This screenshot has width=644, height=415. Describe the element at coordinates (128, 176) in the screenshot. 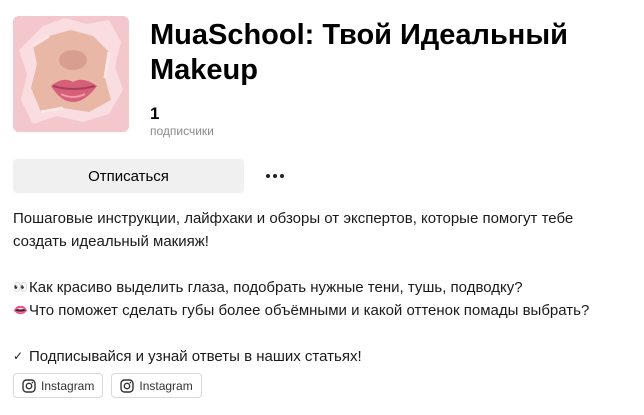

I see `unsubscribe-button: Отписаться` at that location.